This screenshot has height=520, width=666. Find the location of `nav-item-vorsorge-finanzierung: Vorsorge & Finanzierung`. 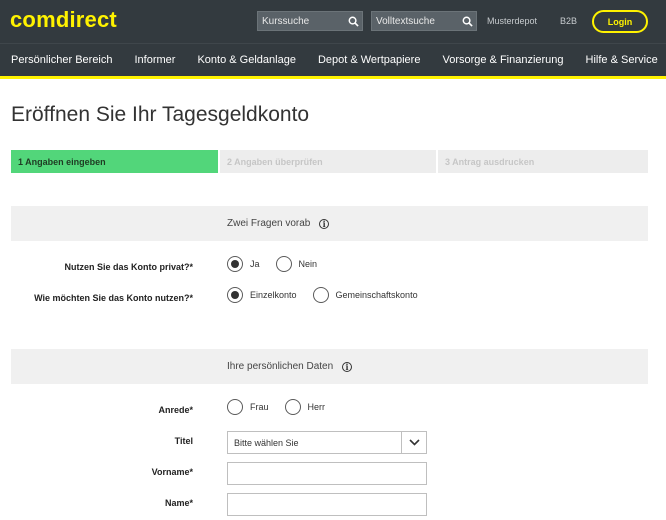

nav-item-vorsorge-finanzierung: Vorsorge & Finanzierung is located at coordinates (502, 60).